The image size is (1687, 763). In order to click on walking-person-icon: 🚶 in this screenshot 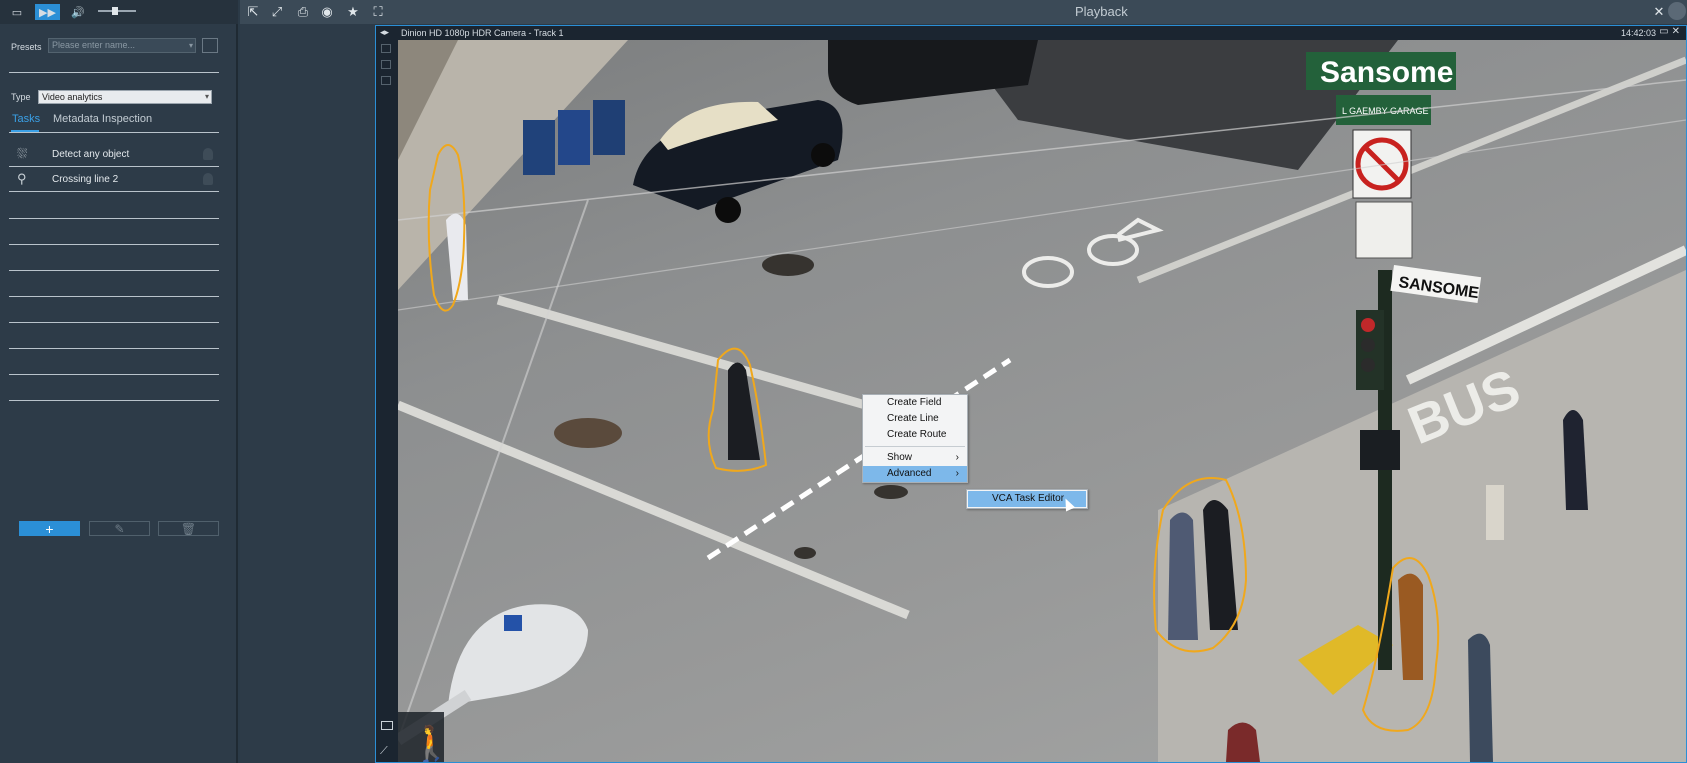, I will do `click(431, 743)`.